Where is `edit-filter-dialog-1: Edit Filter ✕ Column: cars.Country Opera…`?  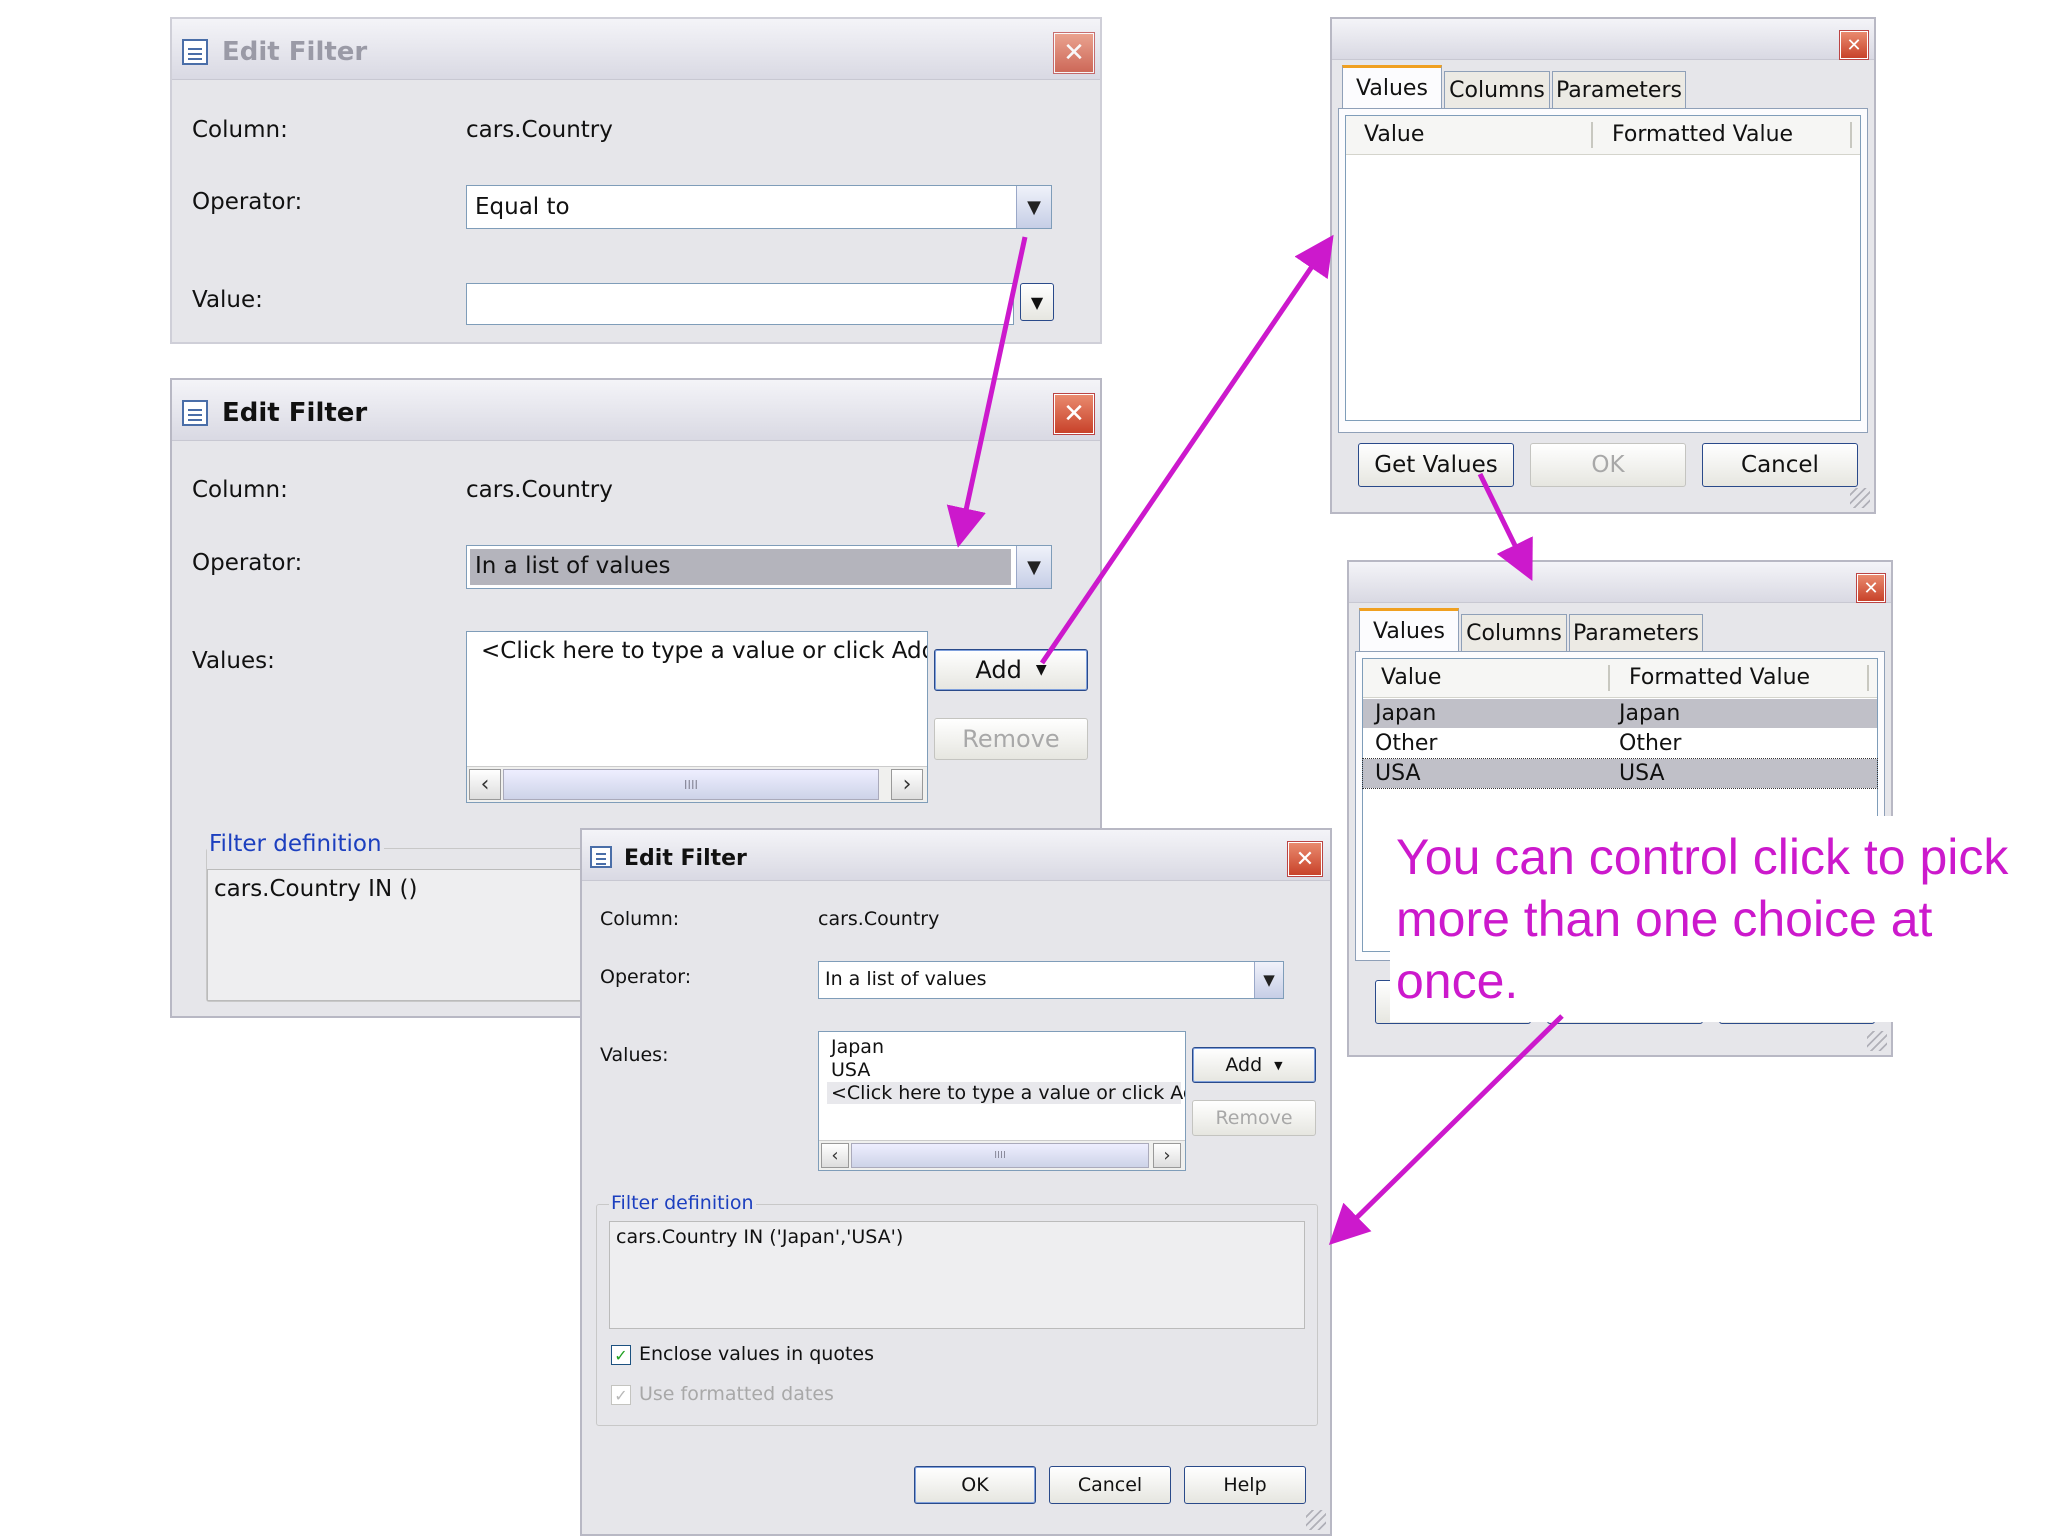 edit-filter-dialog-1: Edit Filter ✕ Column: cars.Country Opera… is located at coordinates (636, 180).